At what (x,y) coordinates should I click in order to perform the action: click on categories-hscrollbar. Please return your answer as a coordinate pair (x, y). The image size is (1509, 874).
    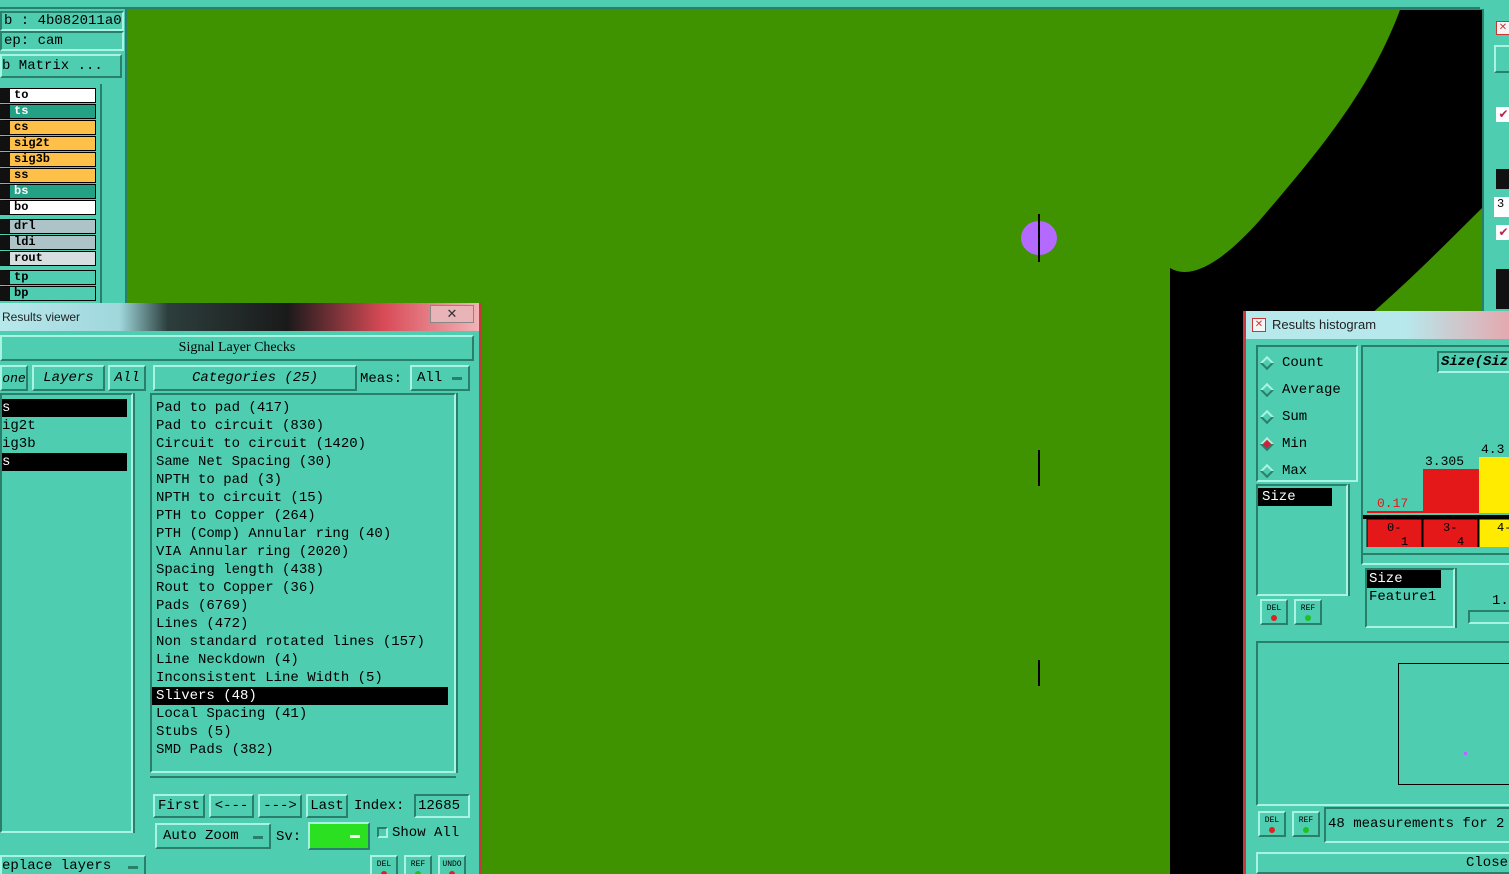
    Looking at the image, I should click on (303, 783).